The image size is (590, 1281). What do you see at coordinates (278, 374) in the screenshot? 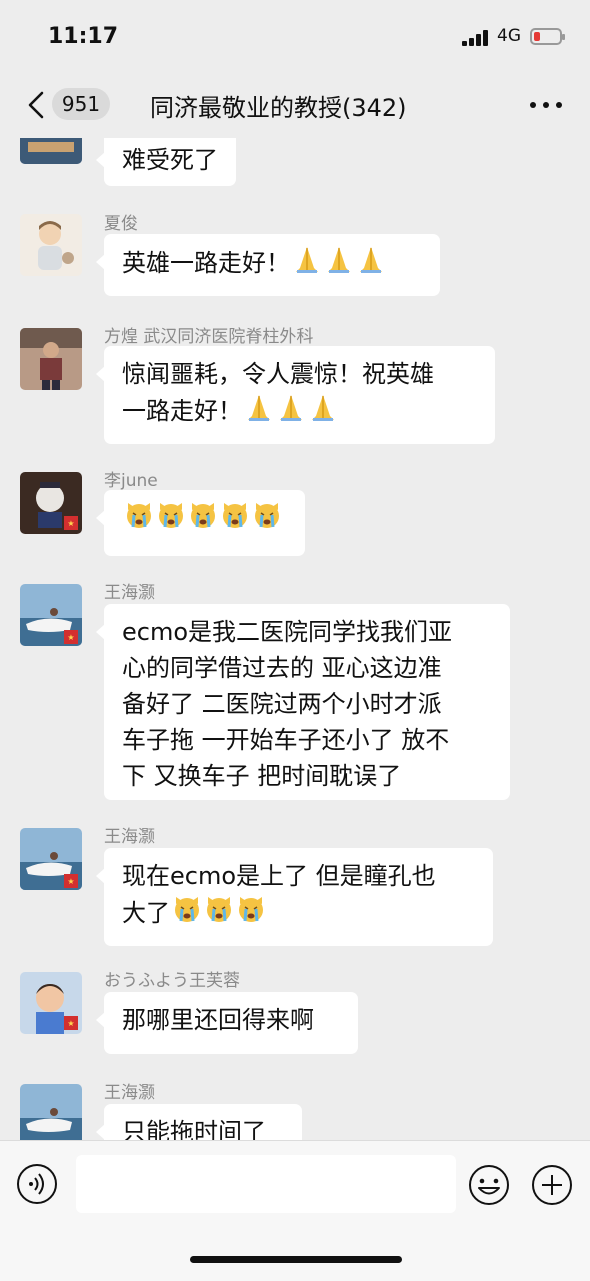
I see `message-text: 惊闻噩耗，令人震惊！祝英雄` at bounding box center [278, 374].